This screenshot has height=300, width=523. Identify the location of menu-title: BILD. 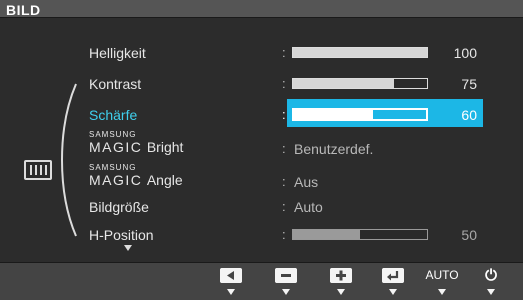
(23, 10).